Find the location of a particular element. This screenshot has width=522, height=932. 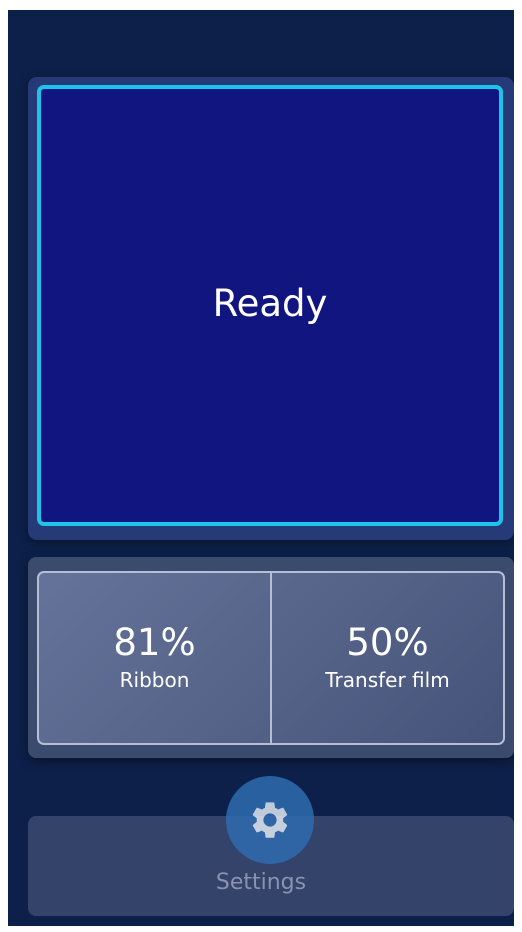

transfer-film-level: 50% is located at coordinates (387, 642).